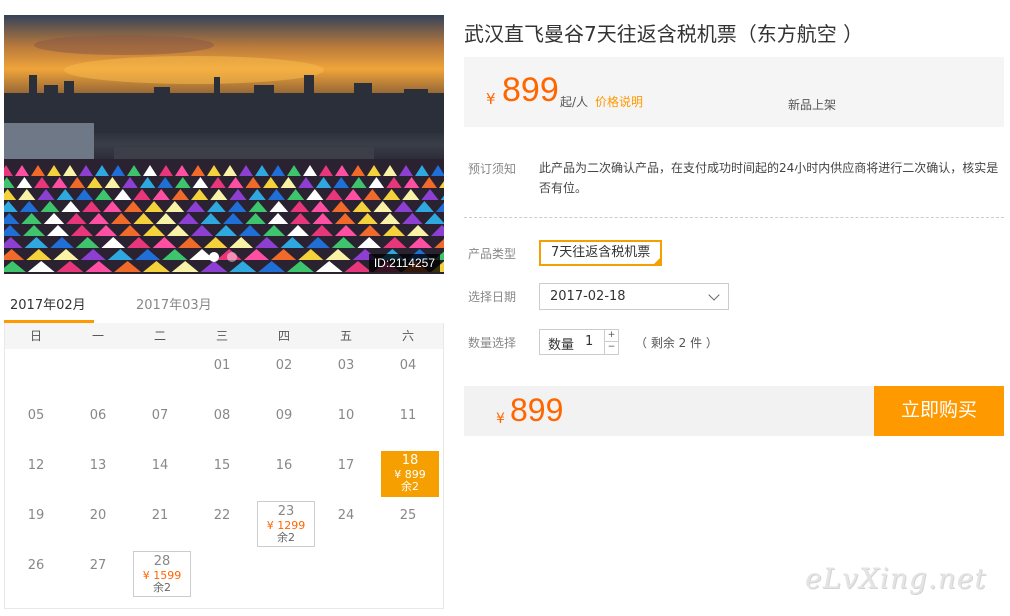 The height and width of the screenshot is (616, 1010). I want to click on quantity-input: 1, so click(589, 341).